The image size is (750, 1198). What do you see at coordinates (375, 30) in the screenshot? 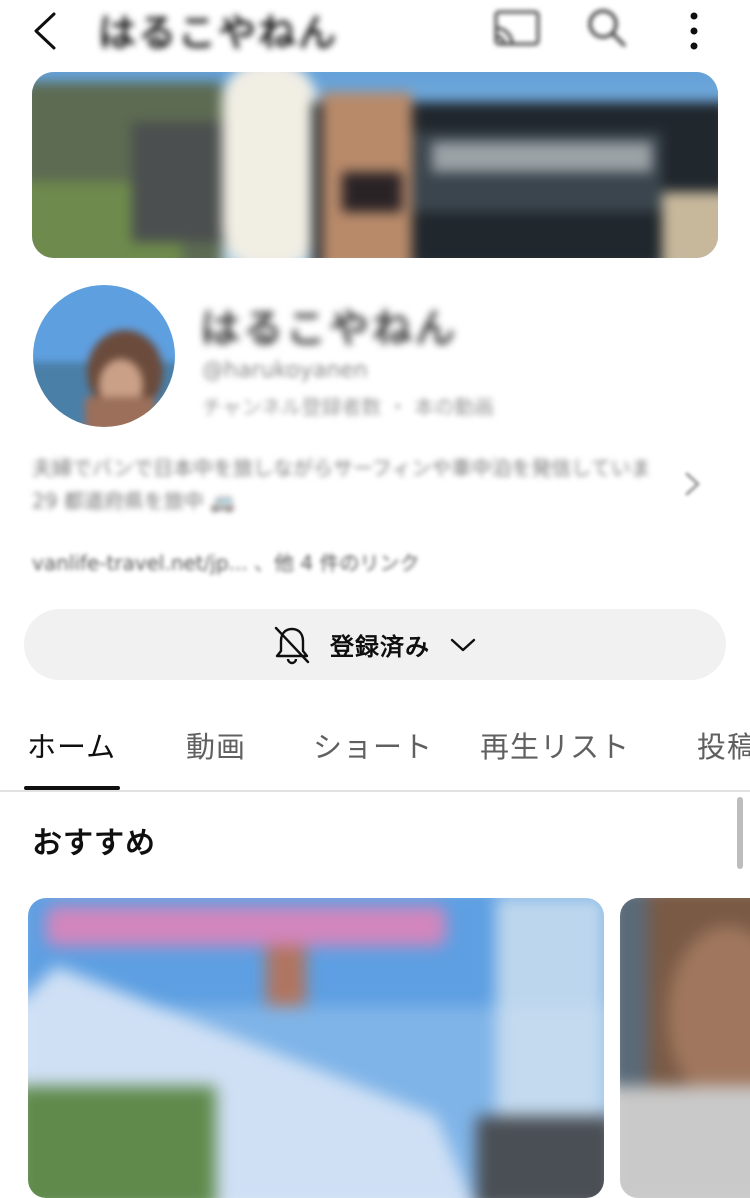
I see `top-app-bar: はるこやねん` at bounding box center [375, 30].